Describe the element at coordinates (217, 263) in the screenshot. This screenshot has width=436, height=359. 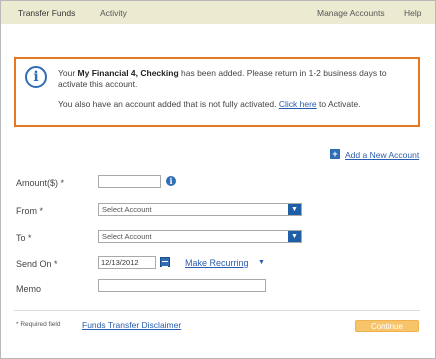
I see `make-recurring-link: Make Recurring` at that location.